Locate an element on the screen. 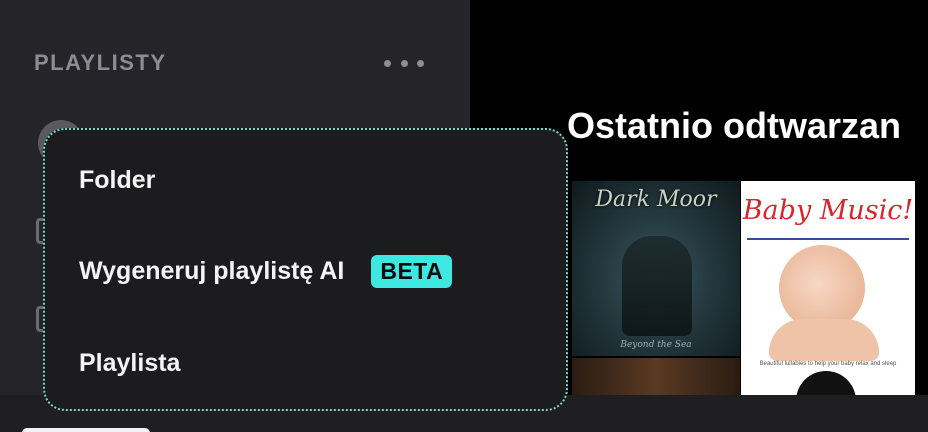 This screenshot has width=928, height=432. album-cover-dark-moor: Dark Moor Beyond the Sea is located at coordinates (656, 268).